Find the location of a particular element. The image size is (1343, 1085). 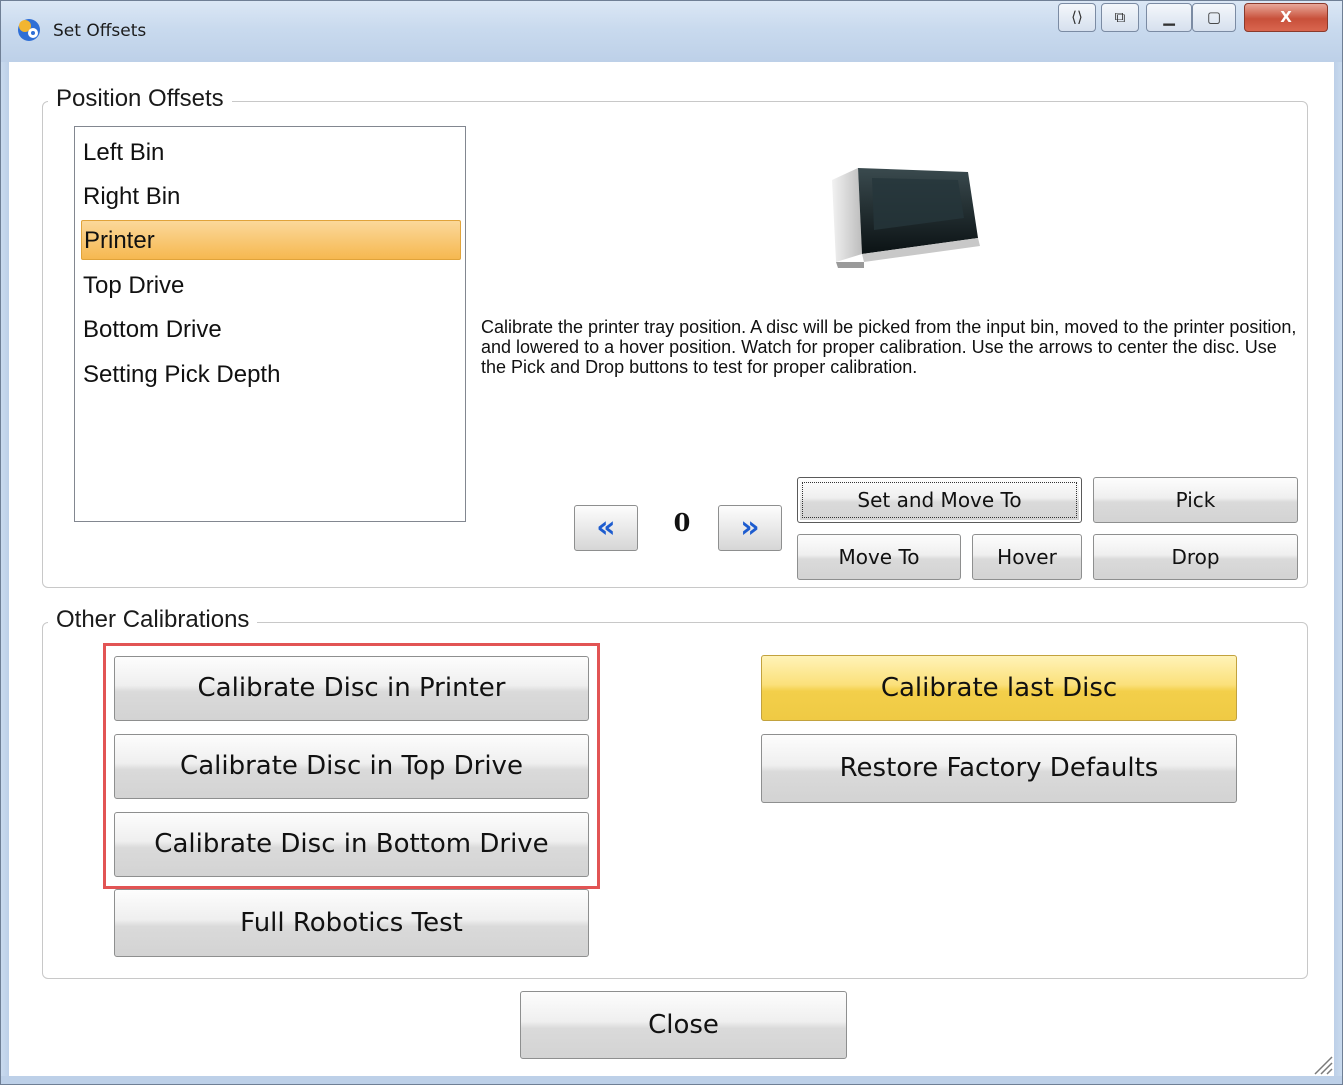

snap-icon: ⧉ is located at coordinates (1120, 17).